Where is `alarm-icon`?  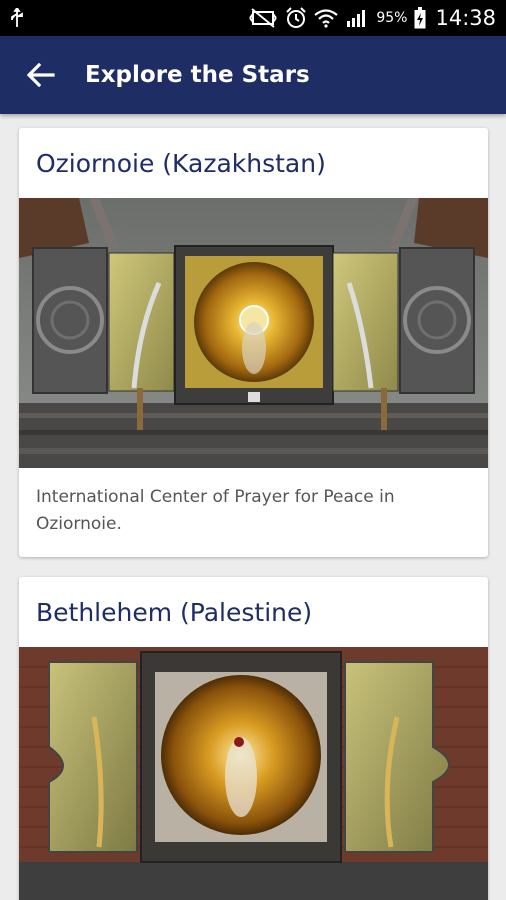
alarm-icon is located at coordinates (296, 18).